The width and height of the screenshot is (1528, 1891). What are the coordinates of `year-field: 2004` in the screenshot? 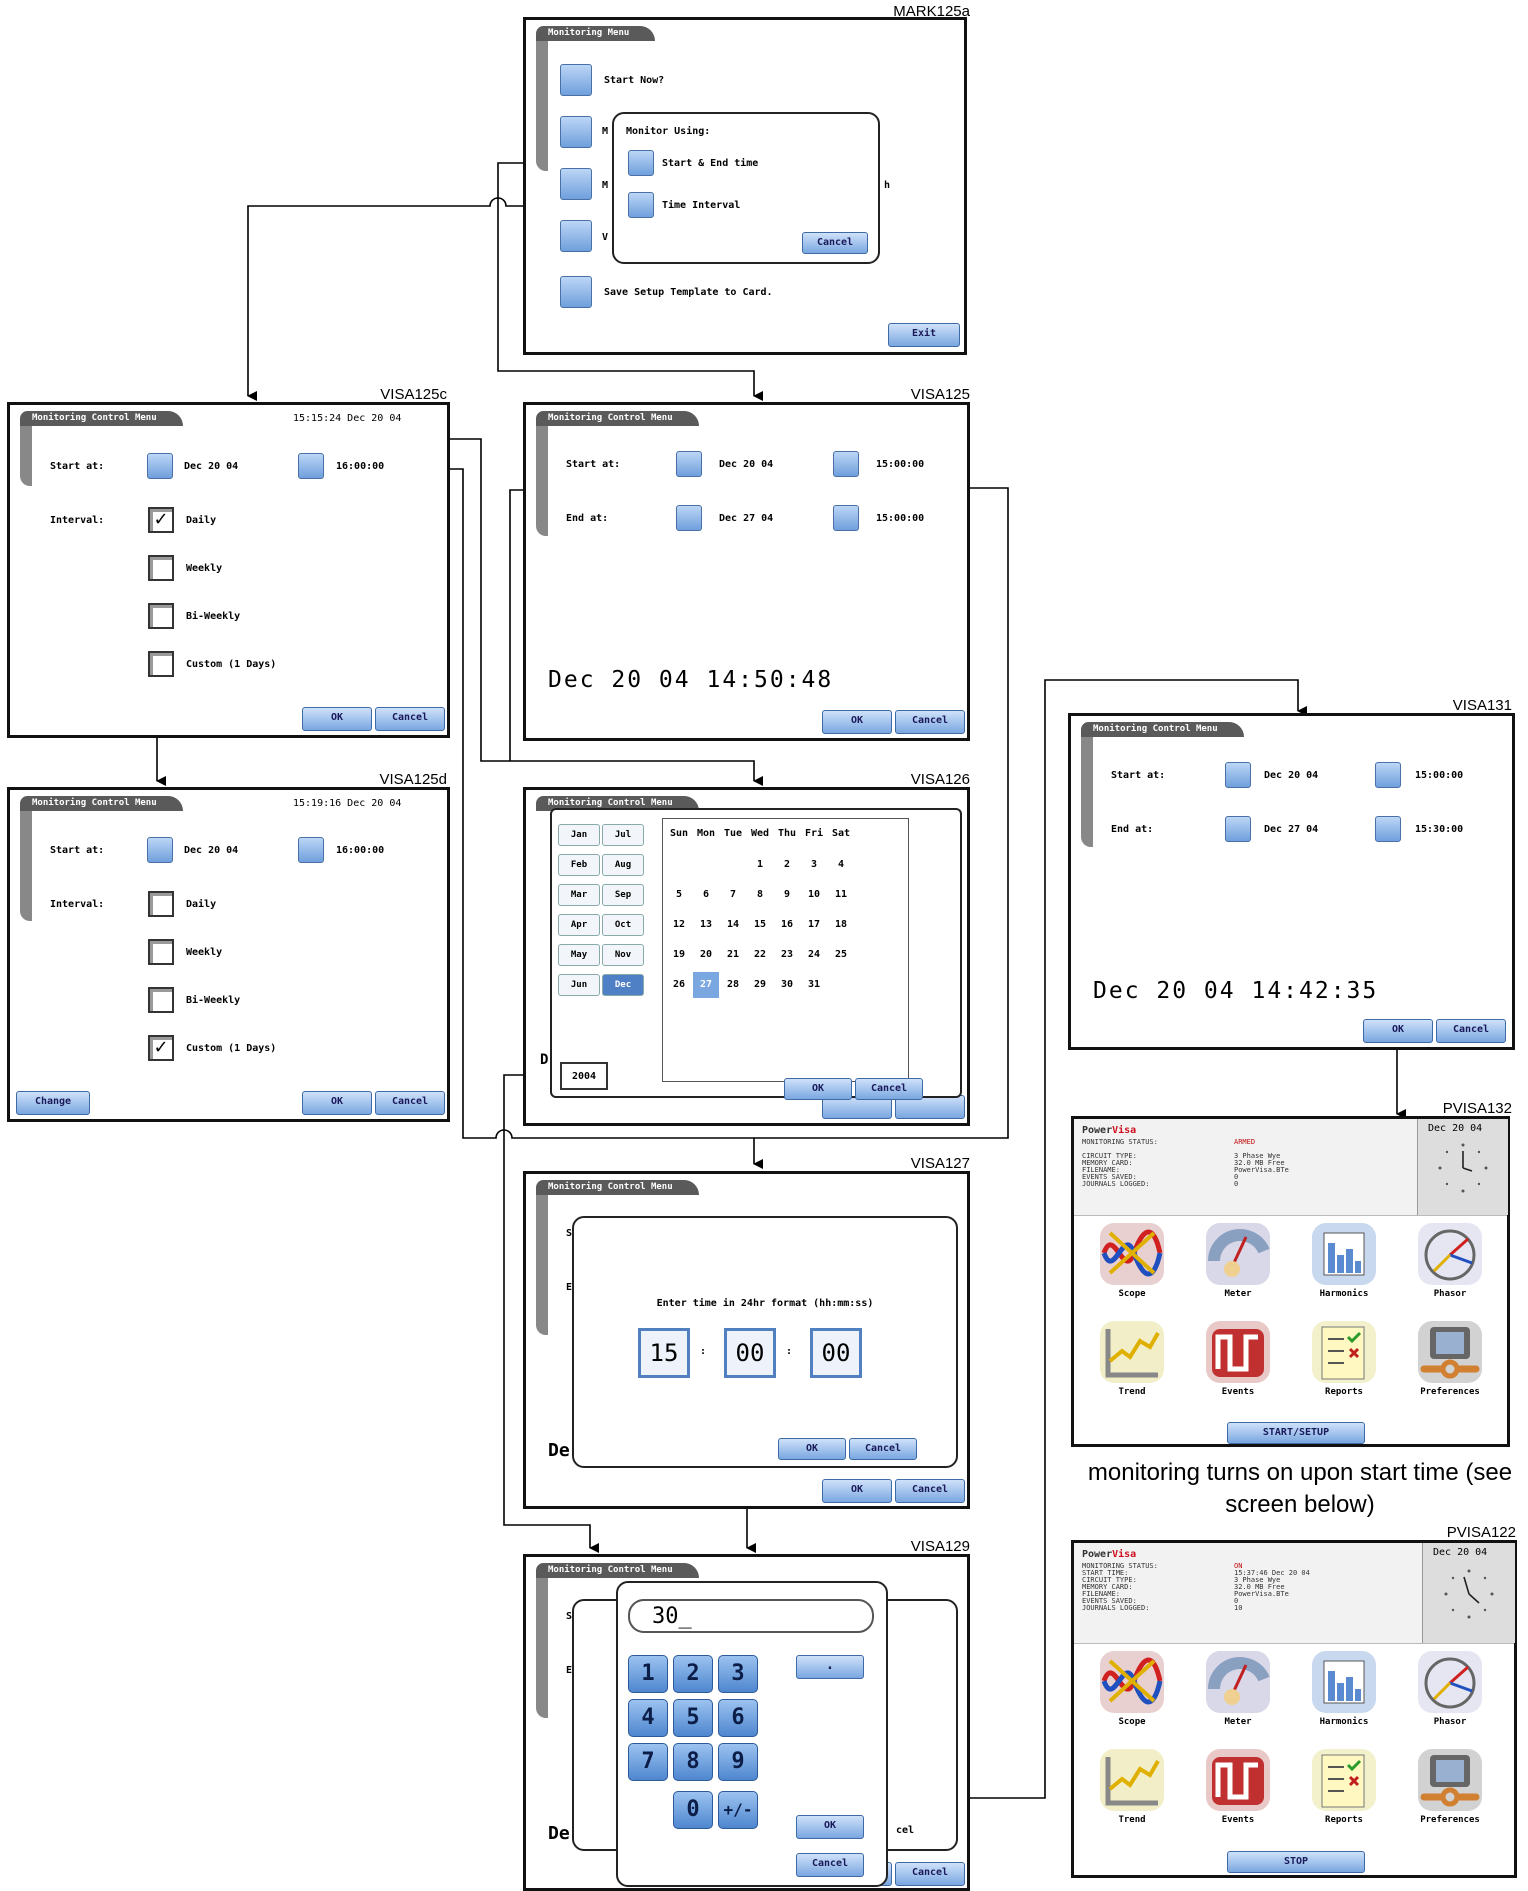 It's located at (584, 1076).